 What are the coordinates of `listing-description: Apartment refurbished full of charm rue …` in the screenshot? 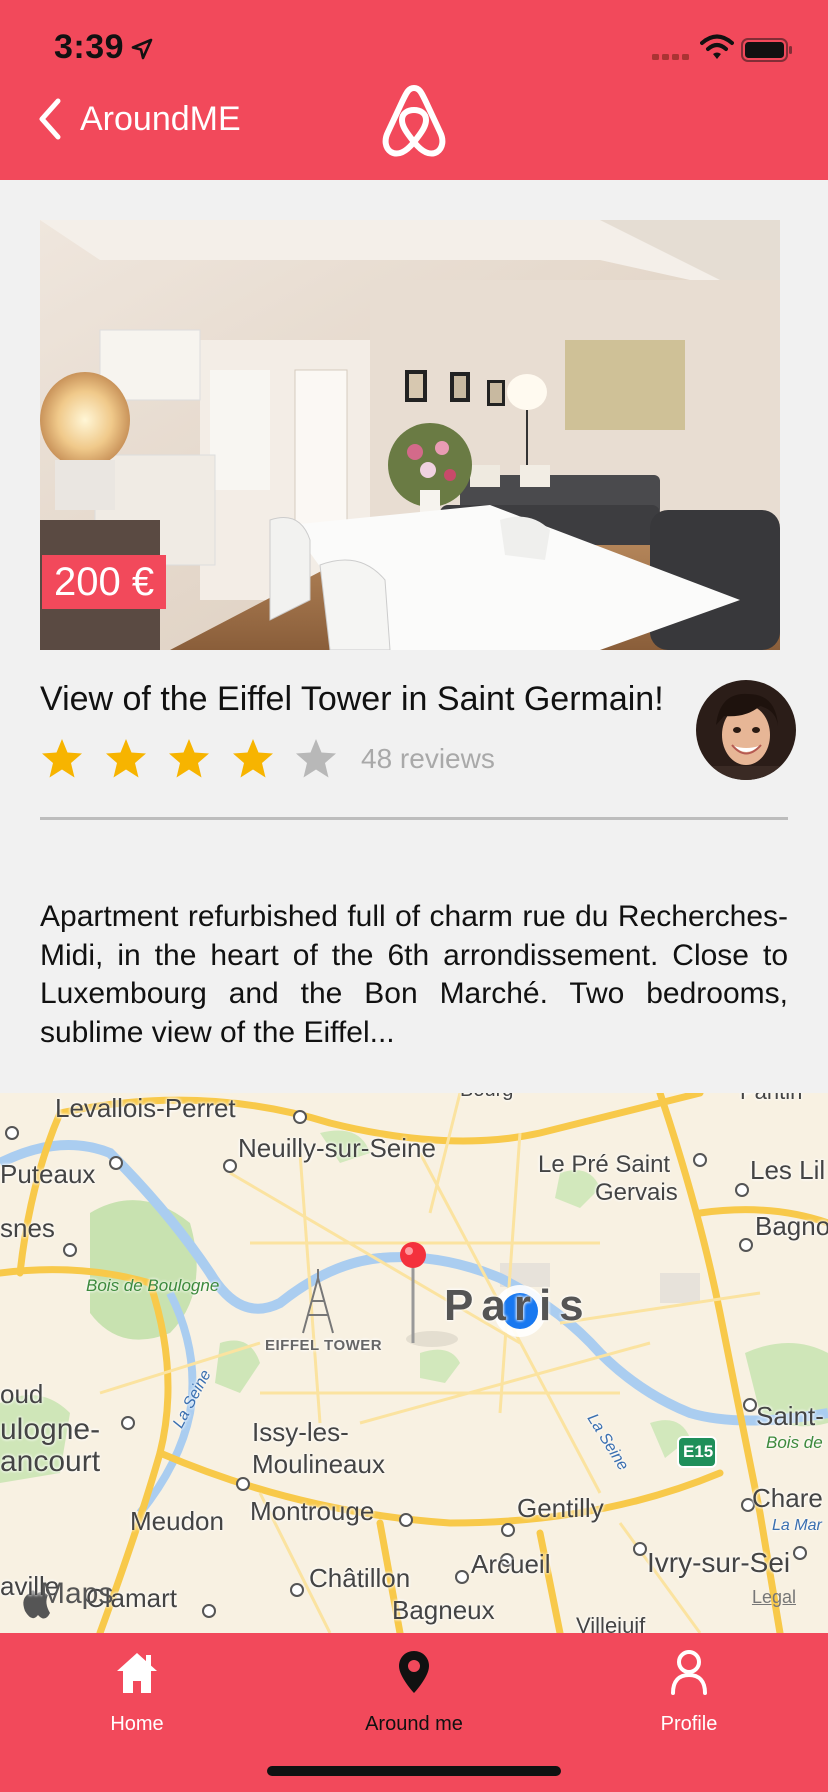 It's located at (414, 974).